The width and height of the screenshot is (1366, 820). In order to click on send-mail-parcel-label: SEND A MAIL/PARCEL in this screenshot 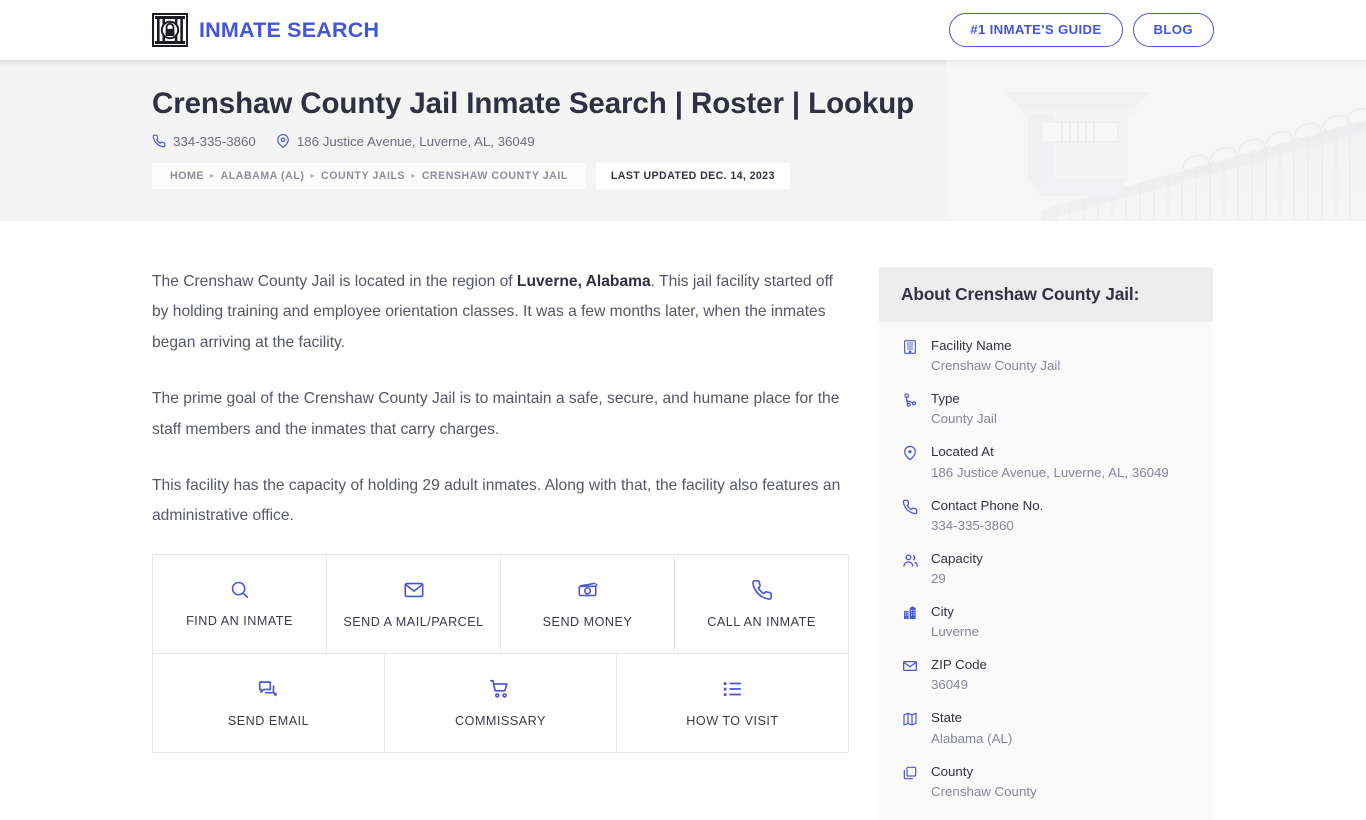, I will do `click(413, 621)`.